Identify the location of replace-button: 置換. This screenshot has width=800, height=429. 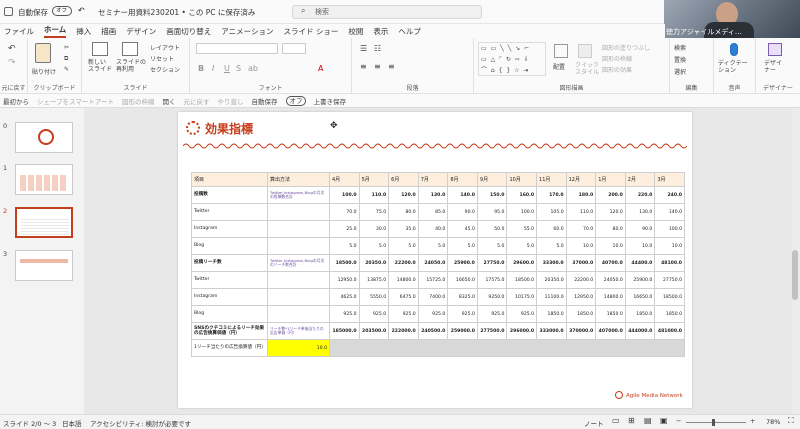
(680, 59).